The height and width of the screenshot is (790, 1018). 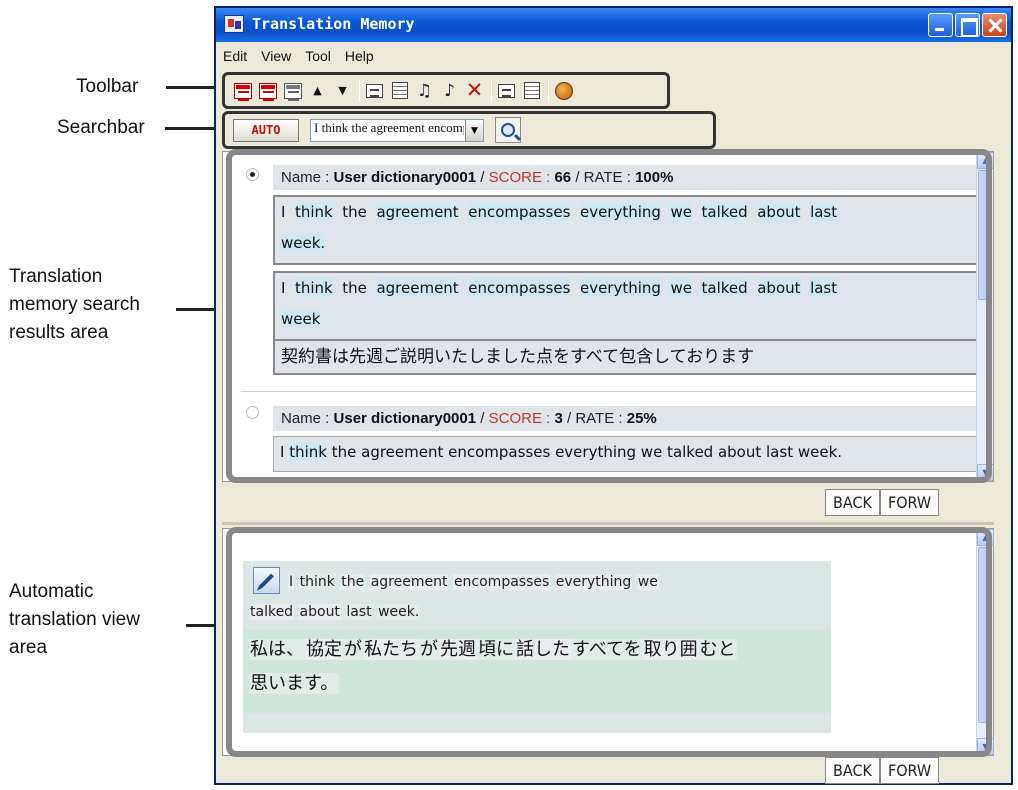 I want to click on results-callout-line-1: Translation, so click(x=56, y=276).